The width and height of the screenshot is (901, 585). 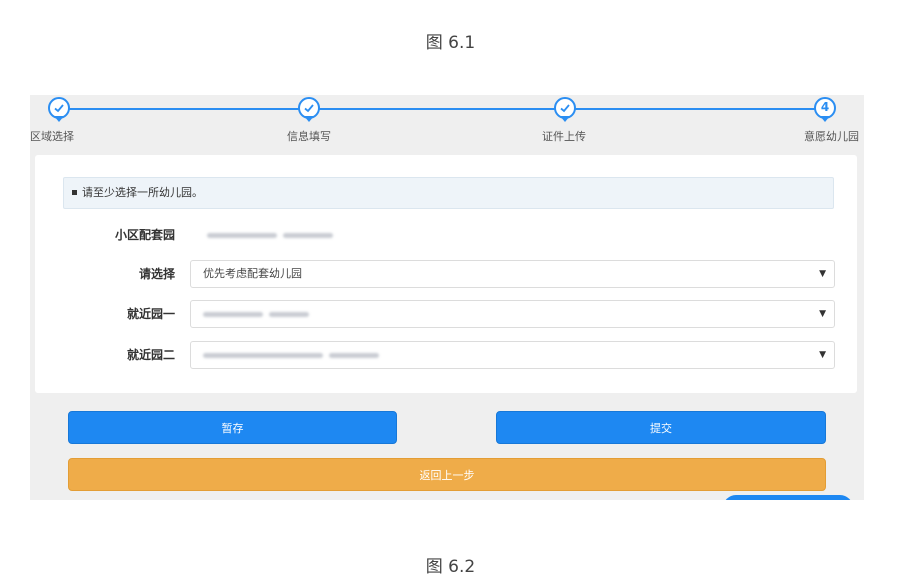 What do you see at coordinates (447, 125) in the screenshot?
I see `step-progress: 区域选择 信息填写 证件上传 4 意愿幼儿园` at bounding box center [447, 125].